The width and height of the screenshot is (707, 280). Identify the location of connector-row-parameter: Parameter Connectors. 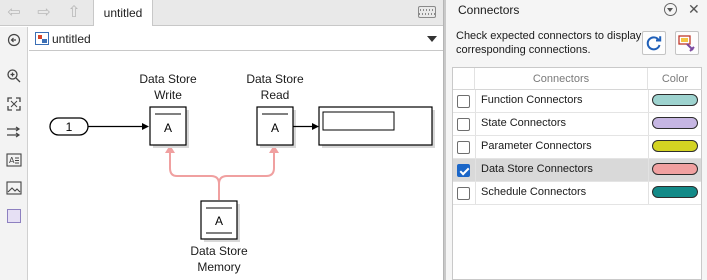
(577, 147).